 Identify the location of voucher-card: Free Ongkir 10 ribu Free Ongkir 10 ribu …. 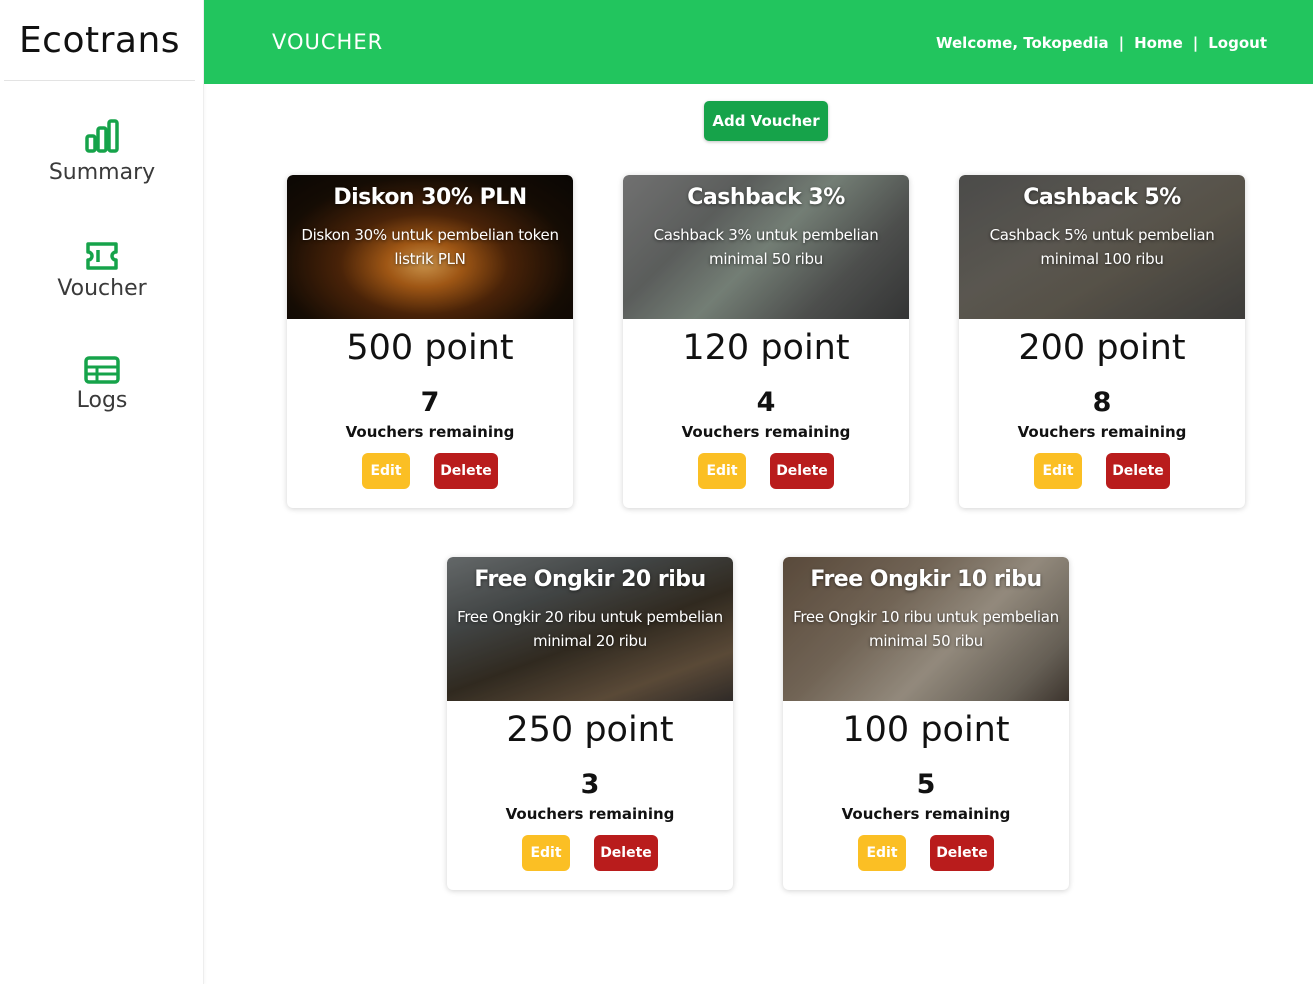
(926, 723).